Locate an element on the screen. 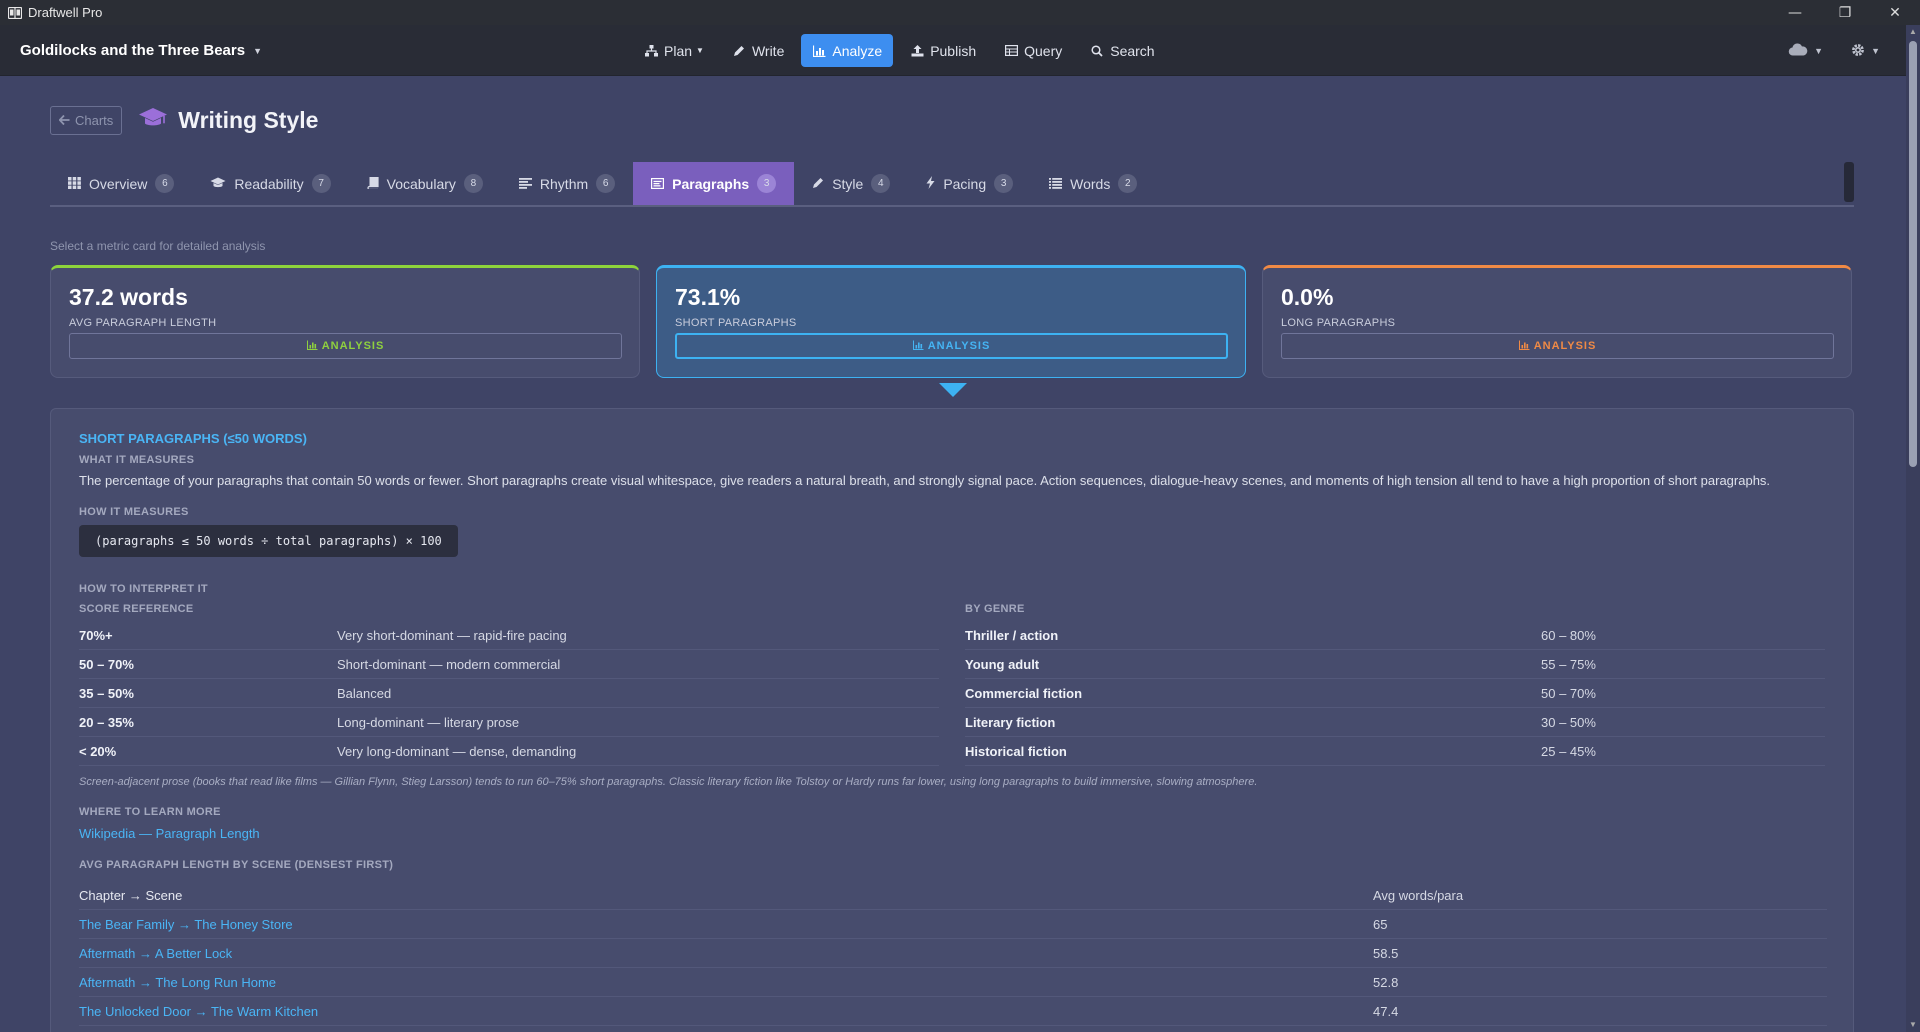  score-meaning: Balanced is located at coordinates (364, 693).